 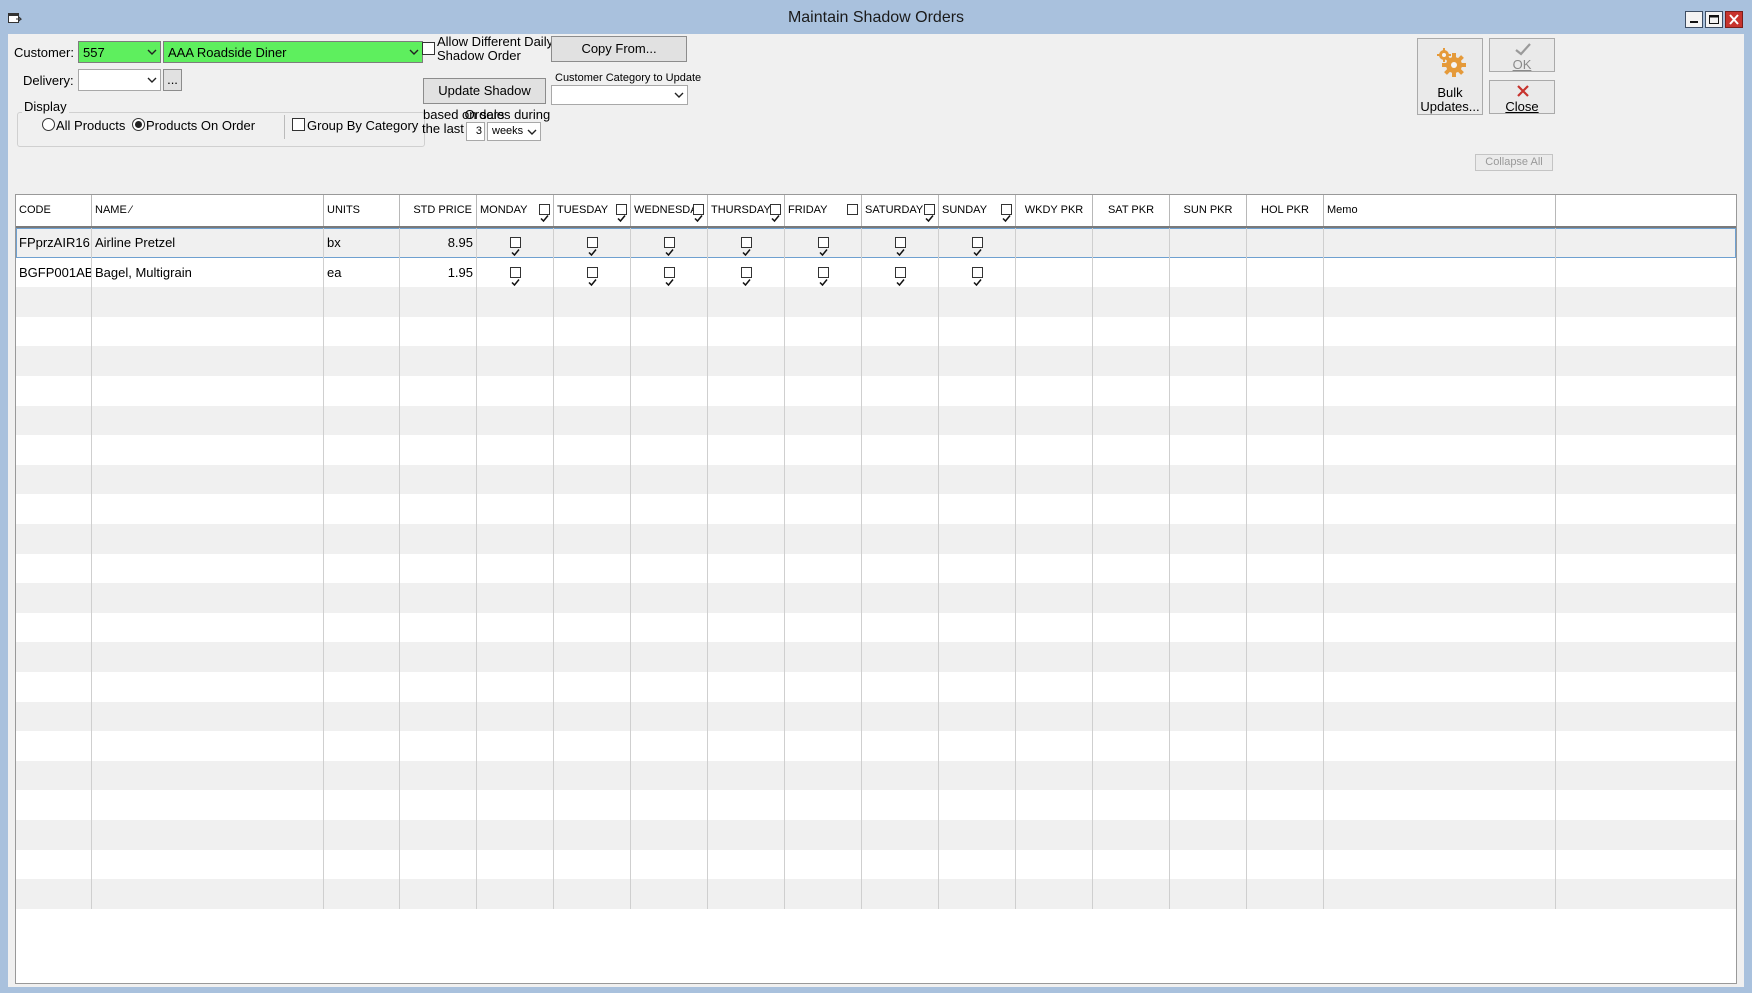 What do you see at coordinates (823, 247) in the screenshot?
I see `day-checkbox-fri` at bounding box center [823, 247].